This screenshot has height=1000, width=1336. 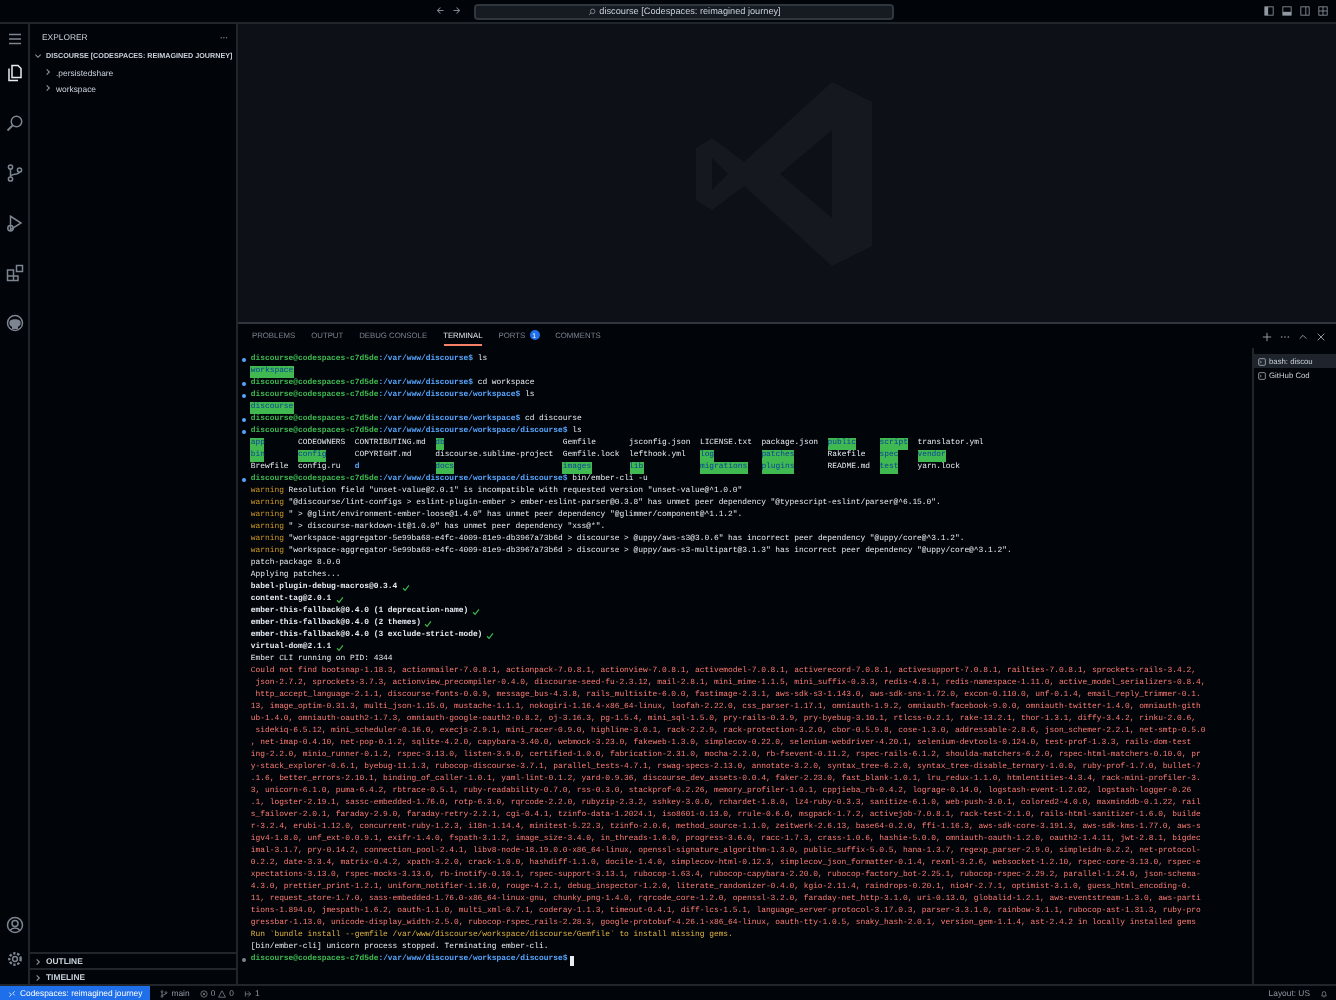 What do you see at coordinates (14, 223) in the screenshot?
I see `run-debug-icon` at bounding box center [14, 223].